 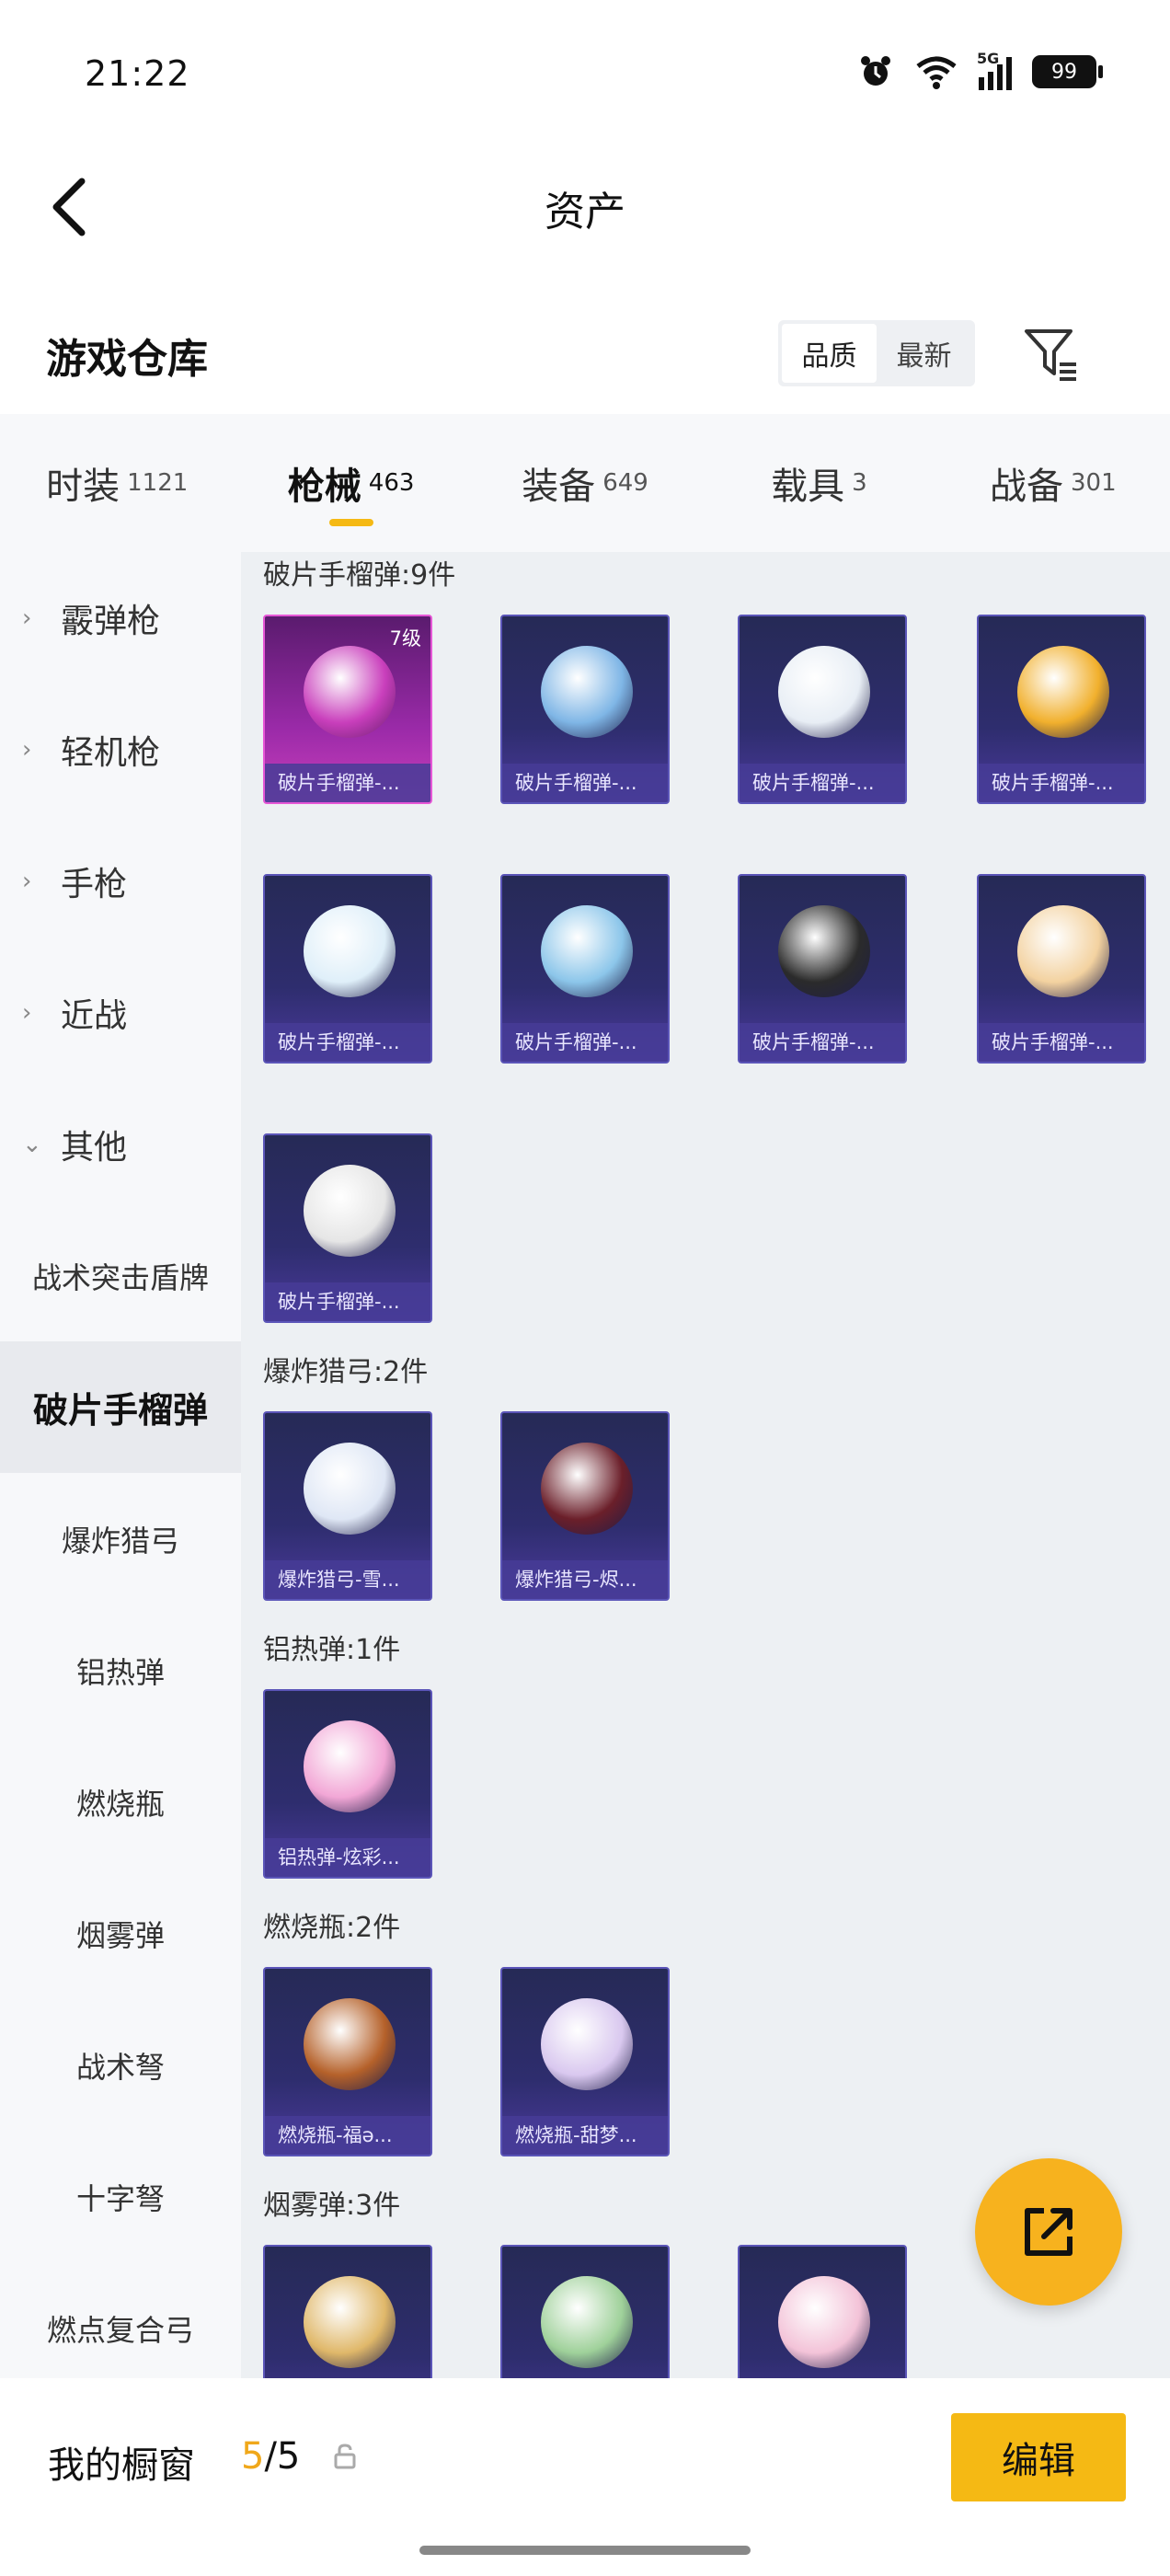 What do you see at coordinates (120, 1012) in the screenshot?
I see `sidebar-category-melee: › 近战` at bounding box center [120, 1012].